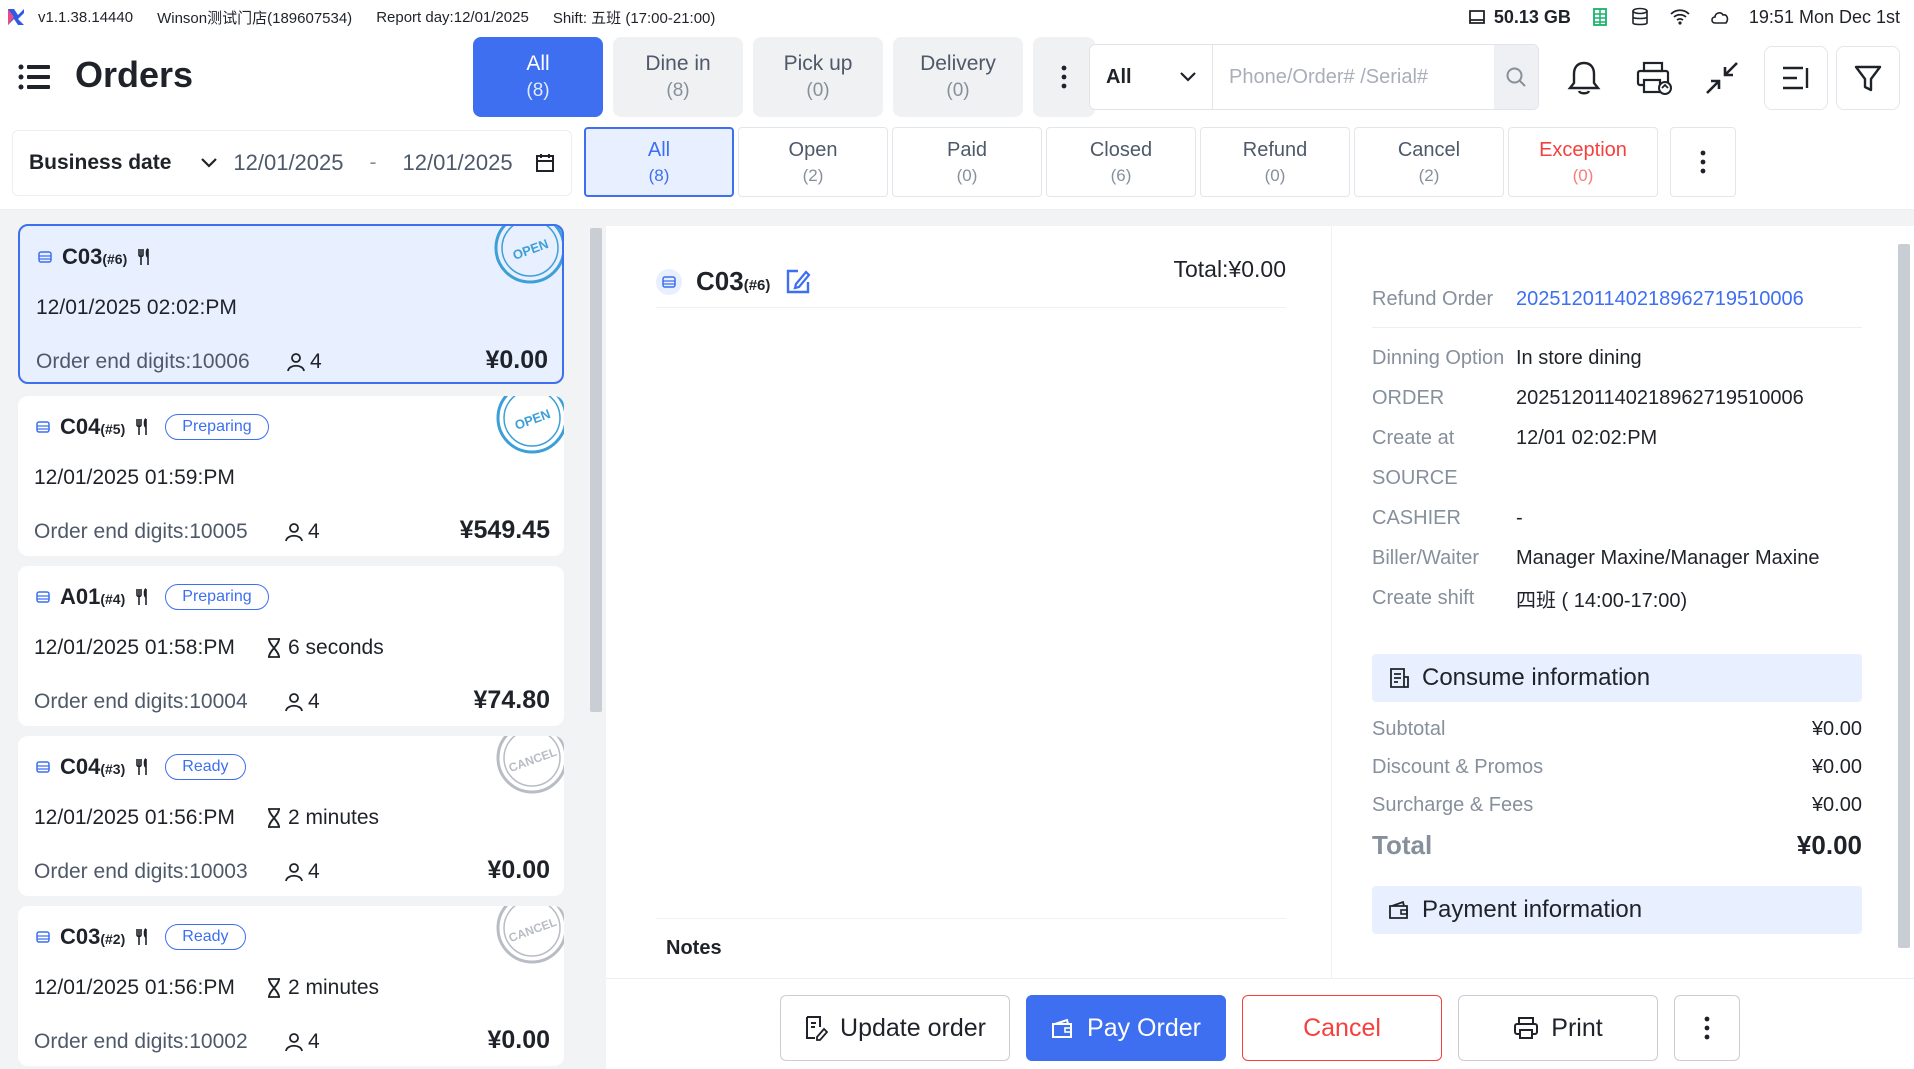 This screenshot has height=1069, width=1914. I want to click on calendar-icon, so click(545, 163).